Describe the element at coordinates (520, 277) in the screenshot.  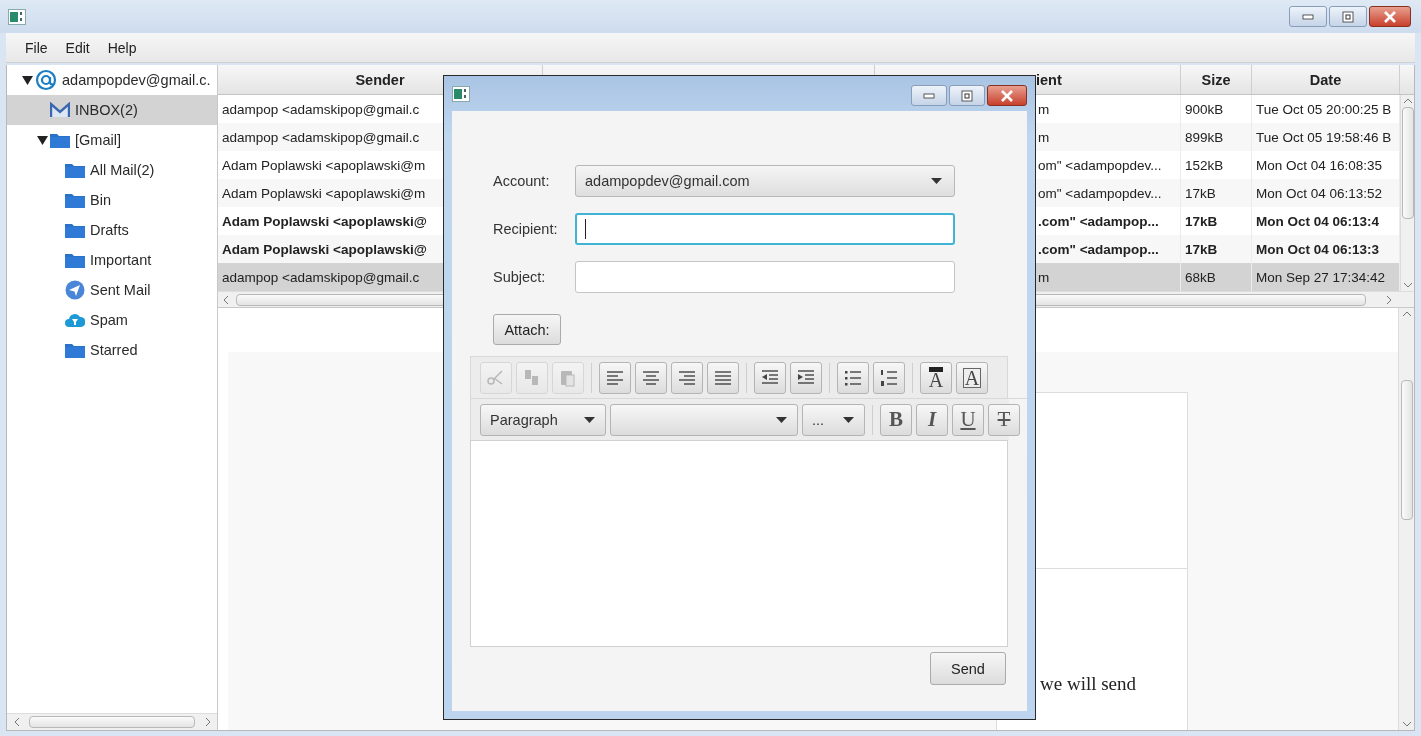
I see `field-label: Subject:` at that location.